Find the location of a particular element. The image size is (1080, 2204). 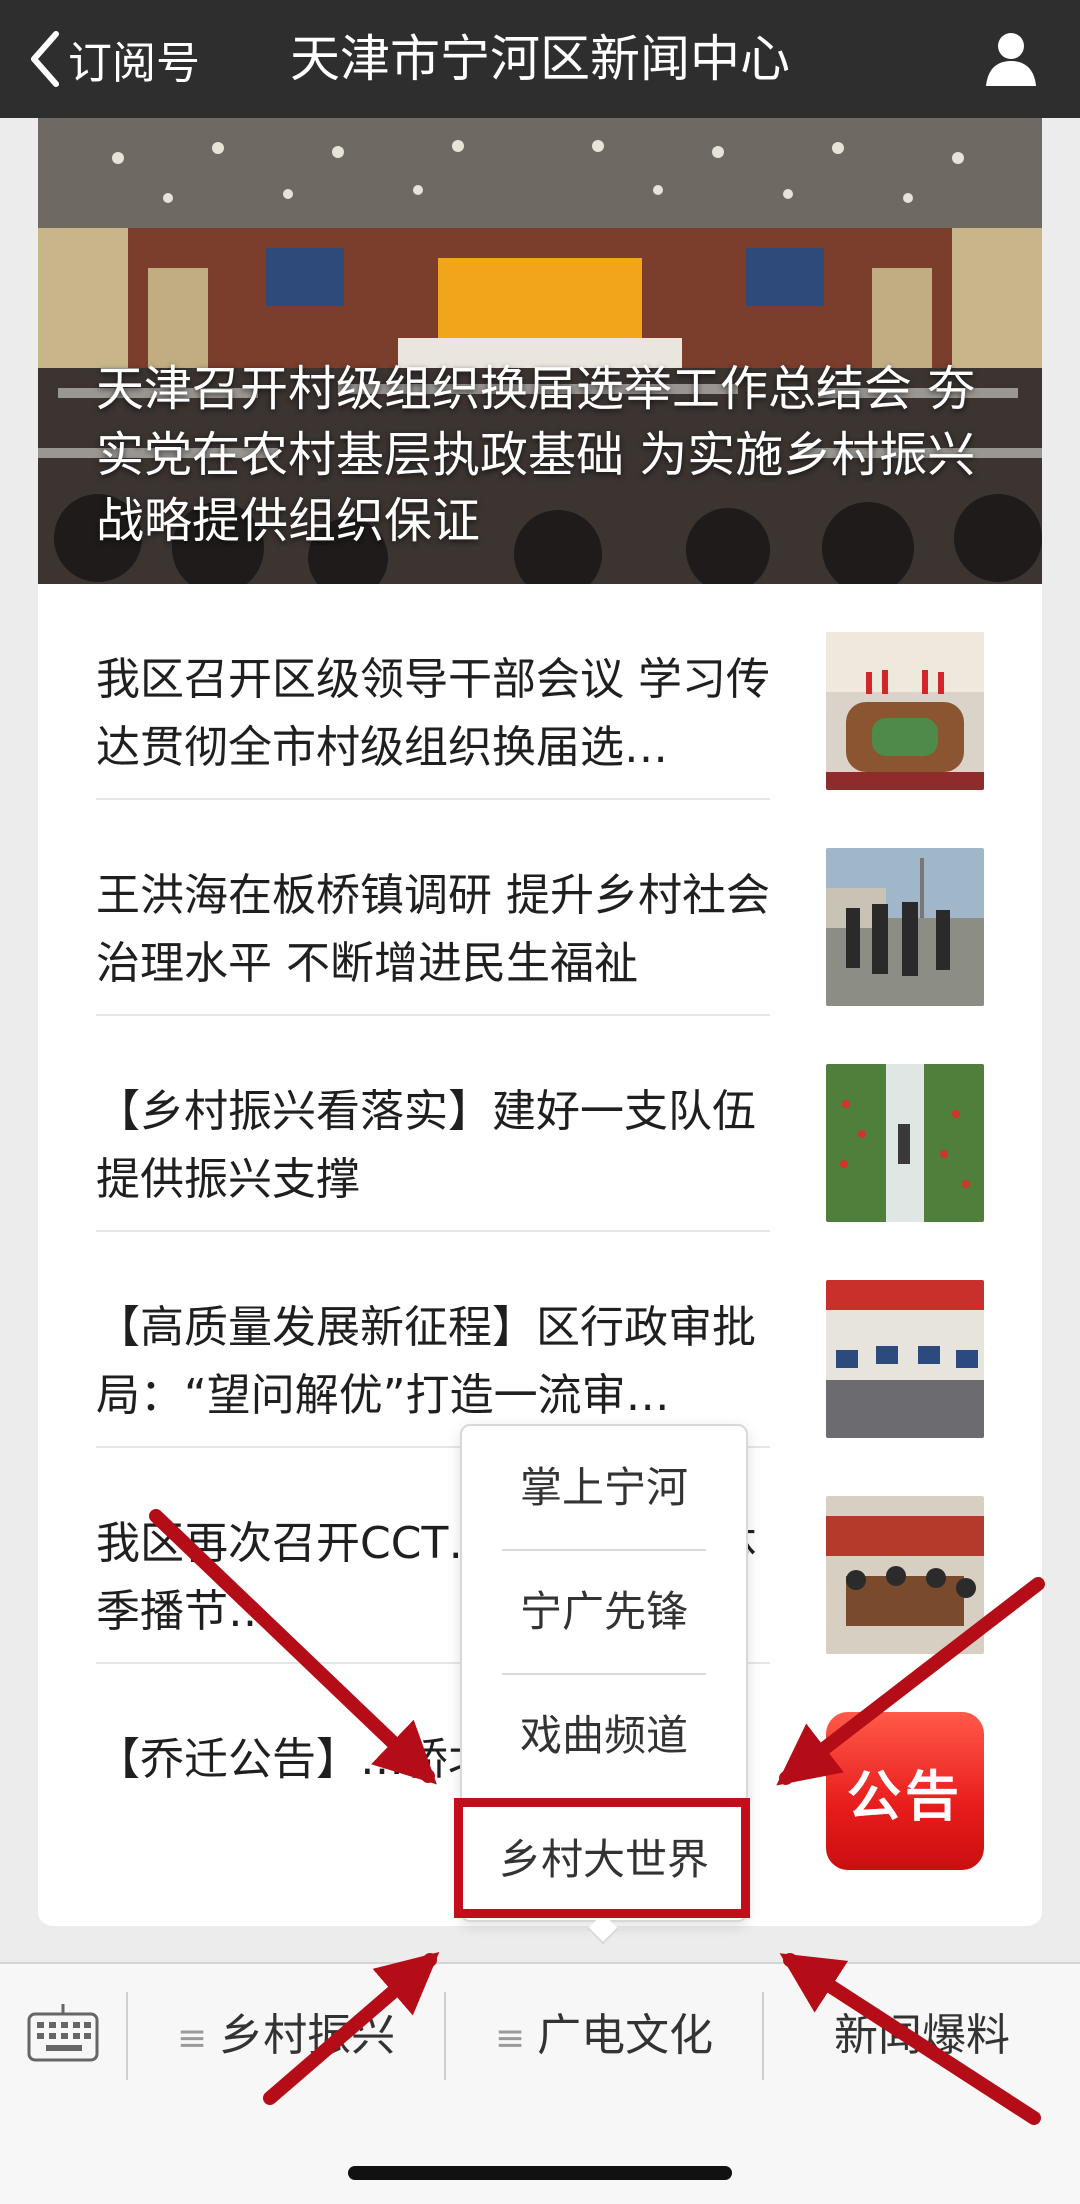

top-navigation-bar: 订阅号 天津市宁河区新闻中心 is located at coordinates (540, 59).